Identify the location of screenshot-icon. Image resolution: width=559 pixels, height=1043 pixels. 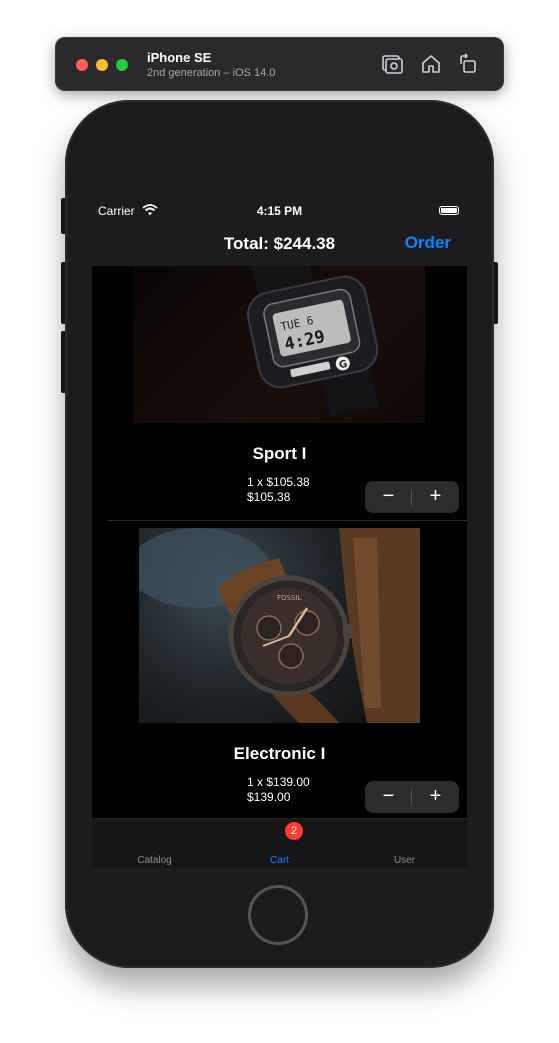
(392, 64).